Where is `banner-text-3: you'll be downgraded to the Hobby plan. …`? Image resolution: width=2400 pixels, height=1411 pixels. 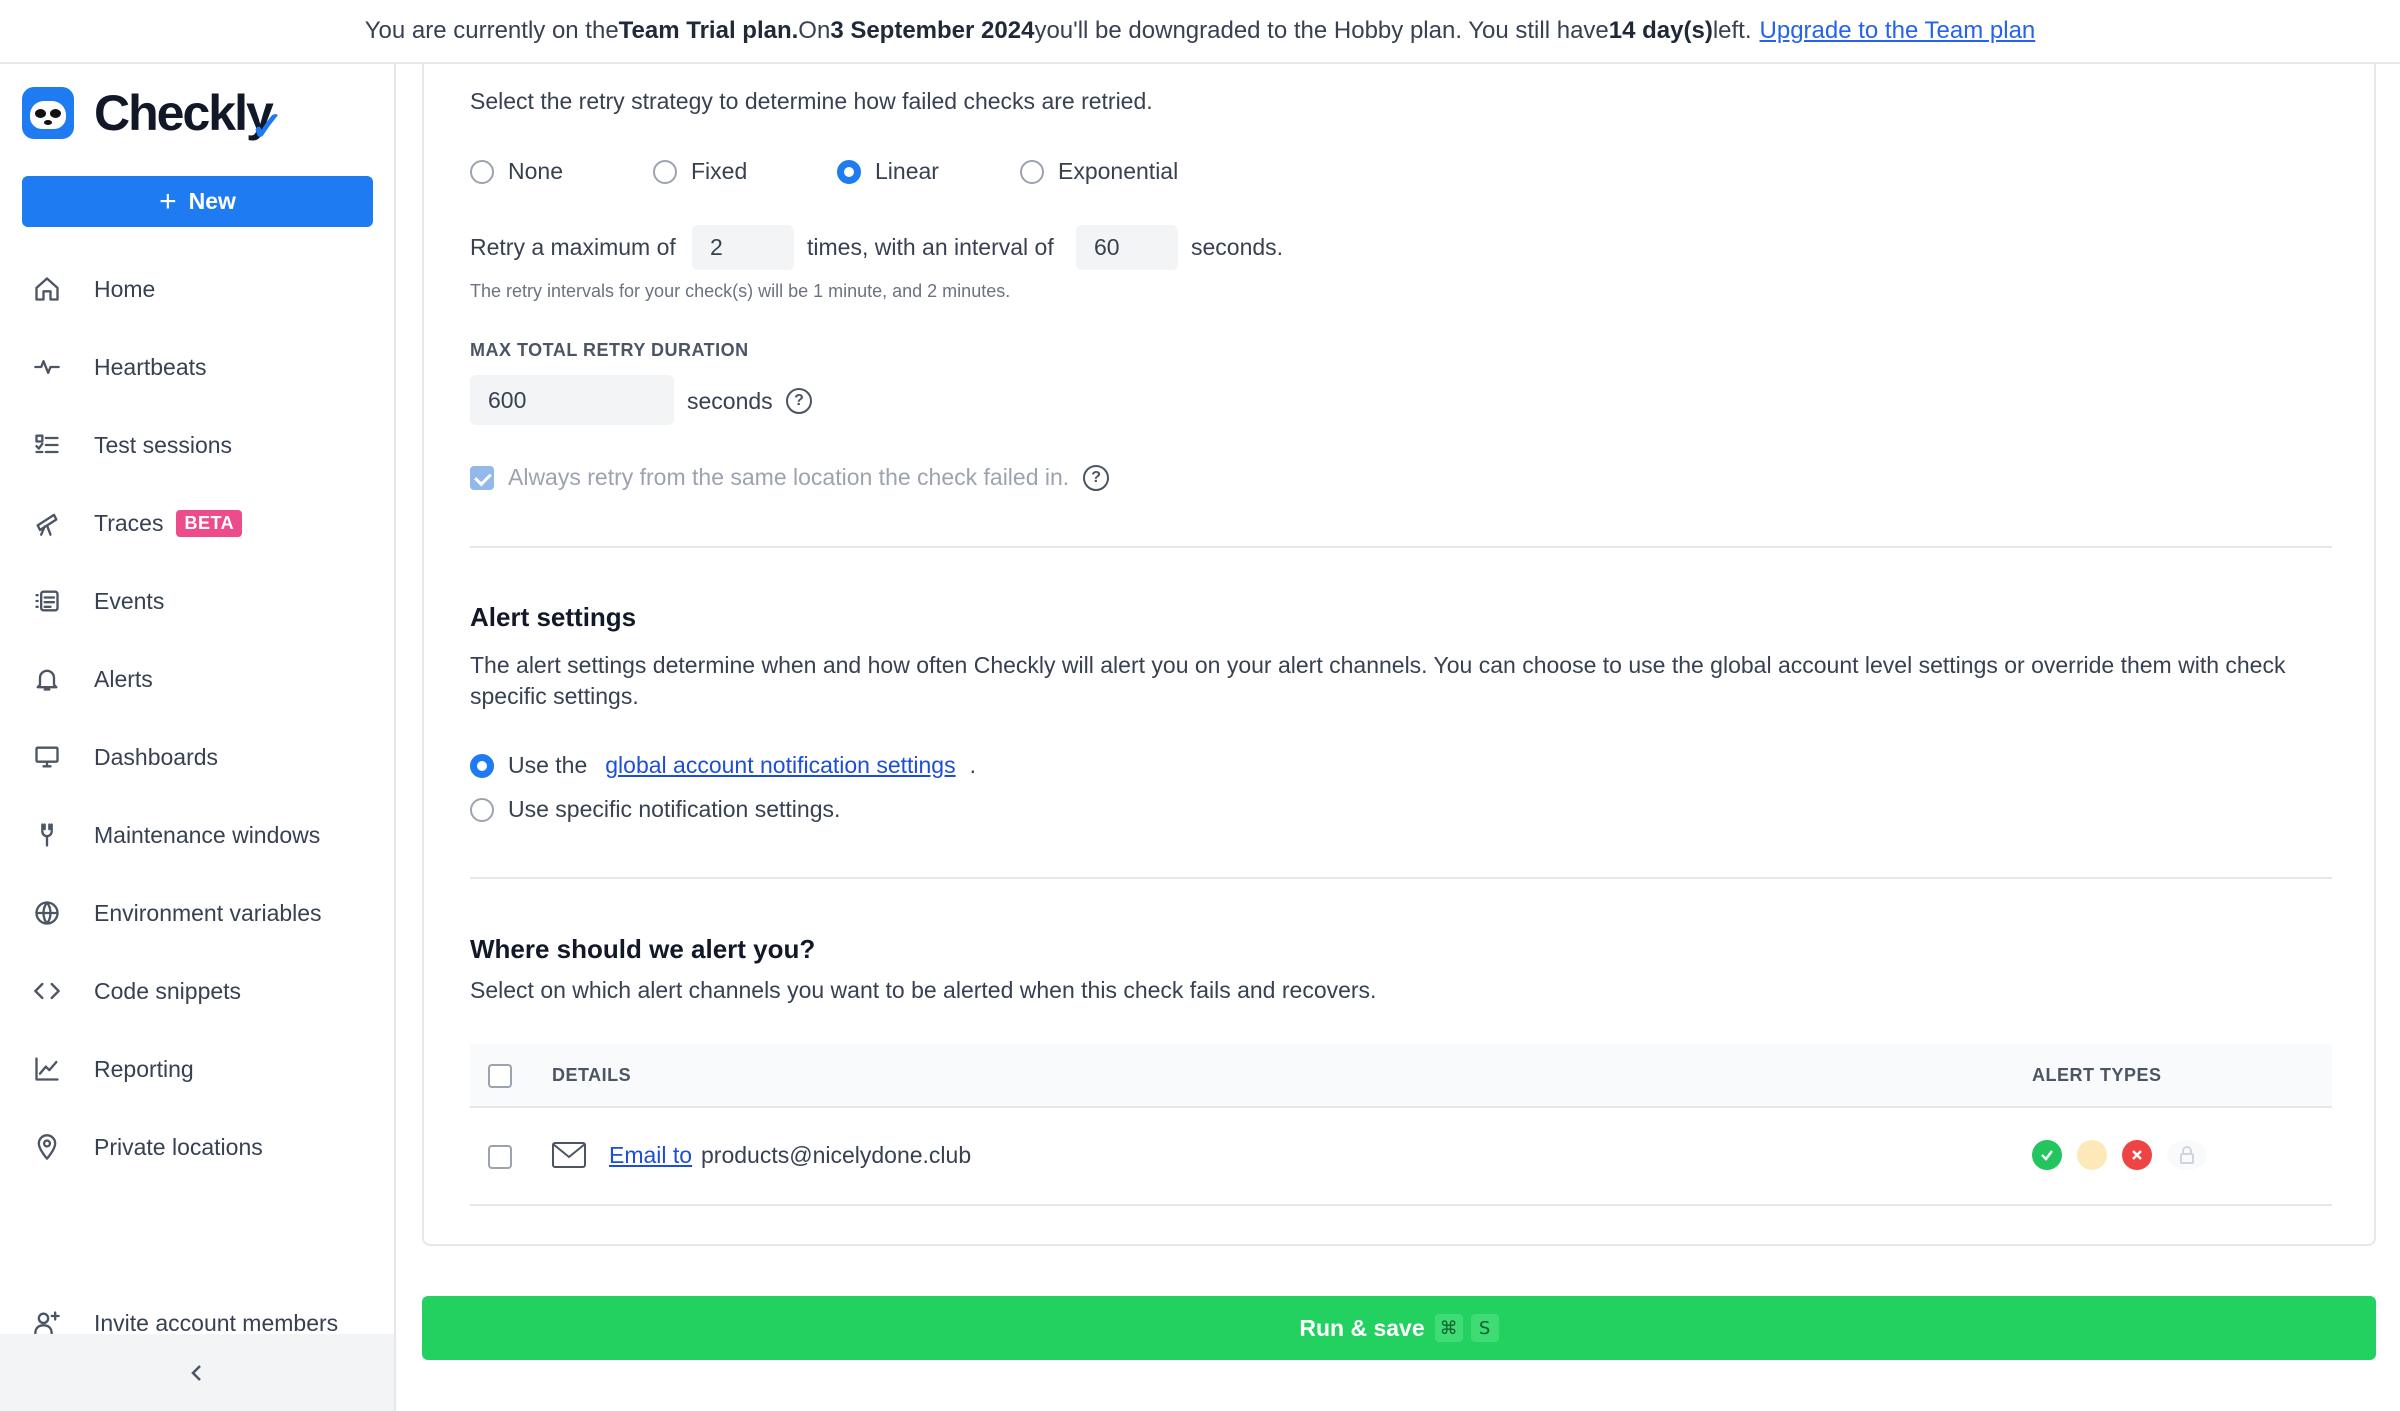 banner-text-3: you'll be downgraded to the Hobby plan. … is located at coordinates (1321, 30).